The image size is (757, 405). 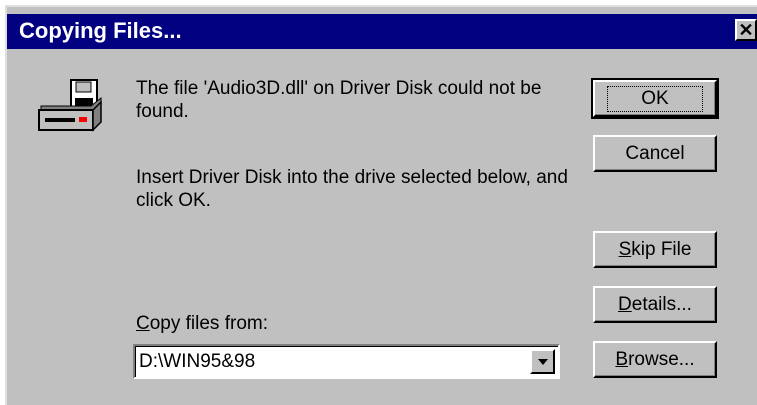 I want to click on dropdown-button, so click(x=542, y=361).